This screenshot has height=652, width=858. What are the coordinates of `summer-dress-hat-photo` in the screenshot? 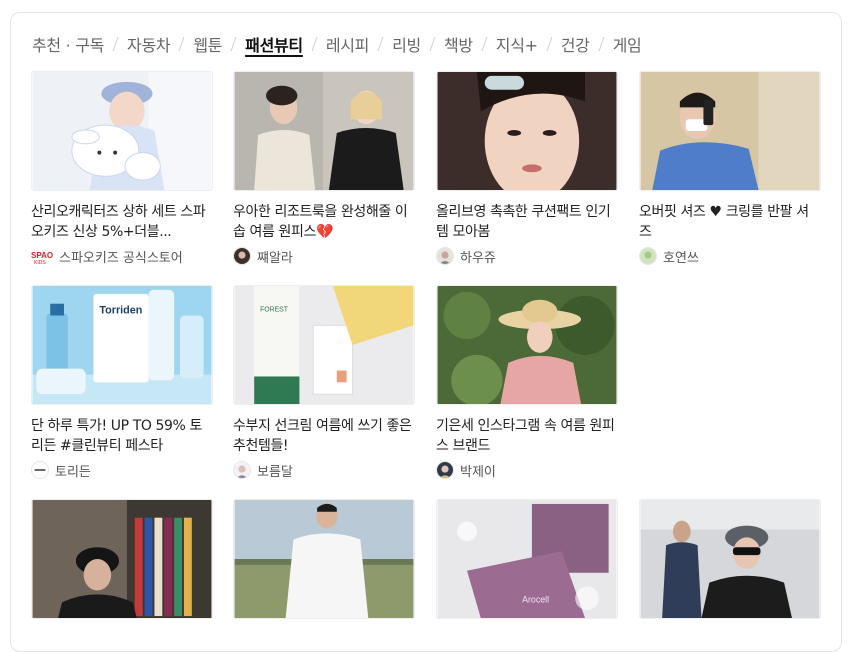 It's located at (527, 345).